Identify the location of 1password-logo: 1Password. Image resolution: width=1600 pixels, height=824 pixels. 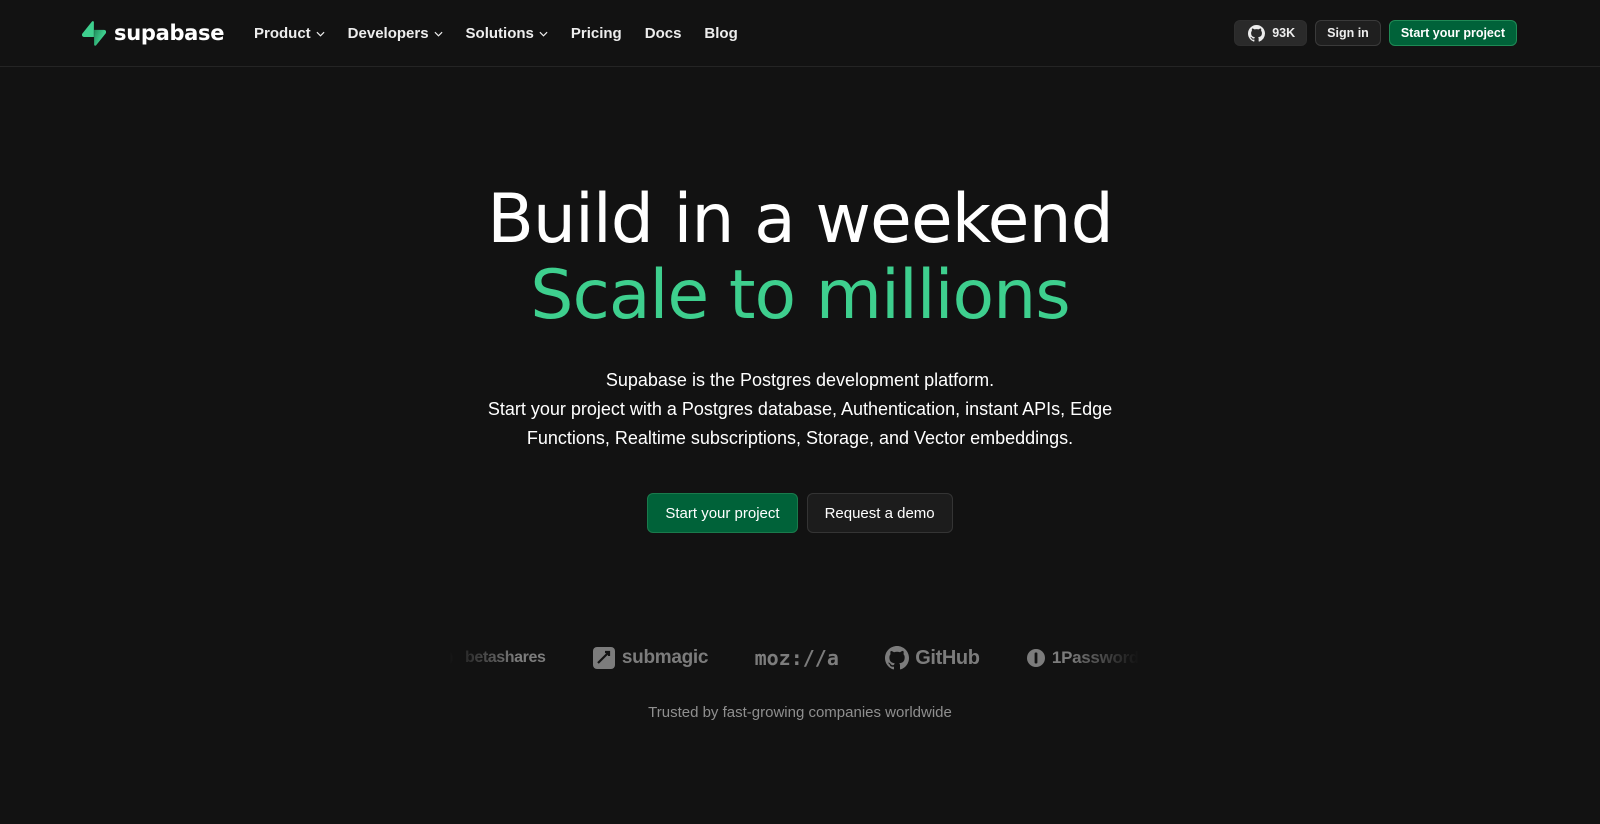
(1082, 658).